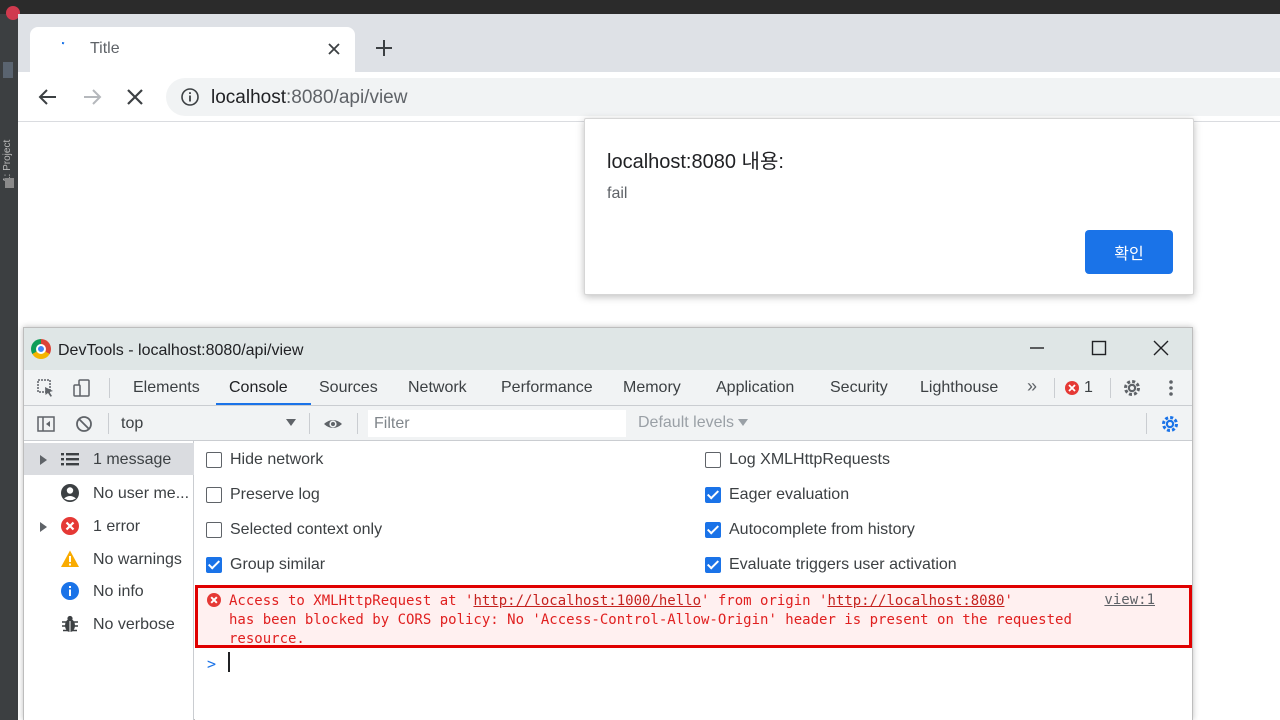 The height and width of the screenshot is (720, 1280). What do you see at coordinates (166, 388) in the screenshot?
I see `tab-elements: Elements` at bounding box center [166, 388].